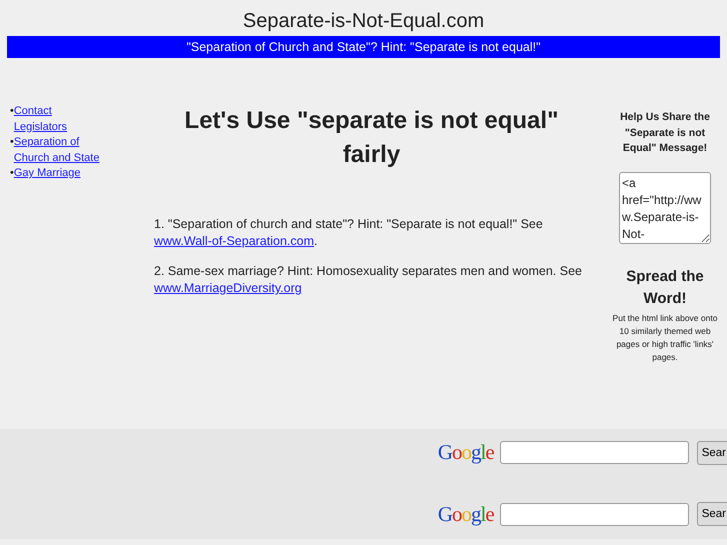  What do you see at coordinates (59, 119) in the screenshot?
I see `sidebar-link: Contact Legislators` at bounding box center [59, 119].